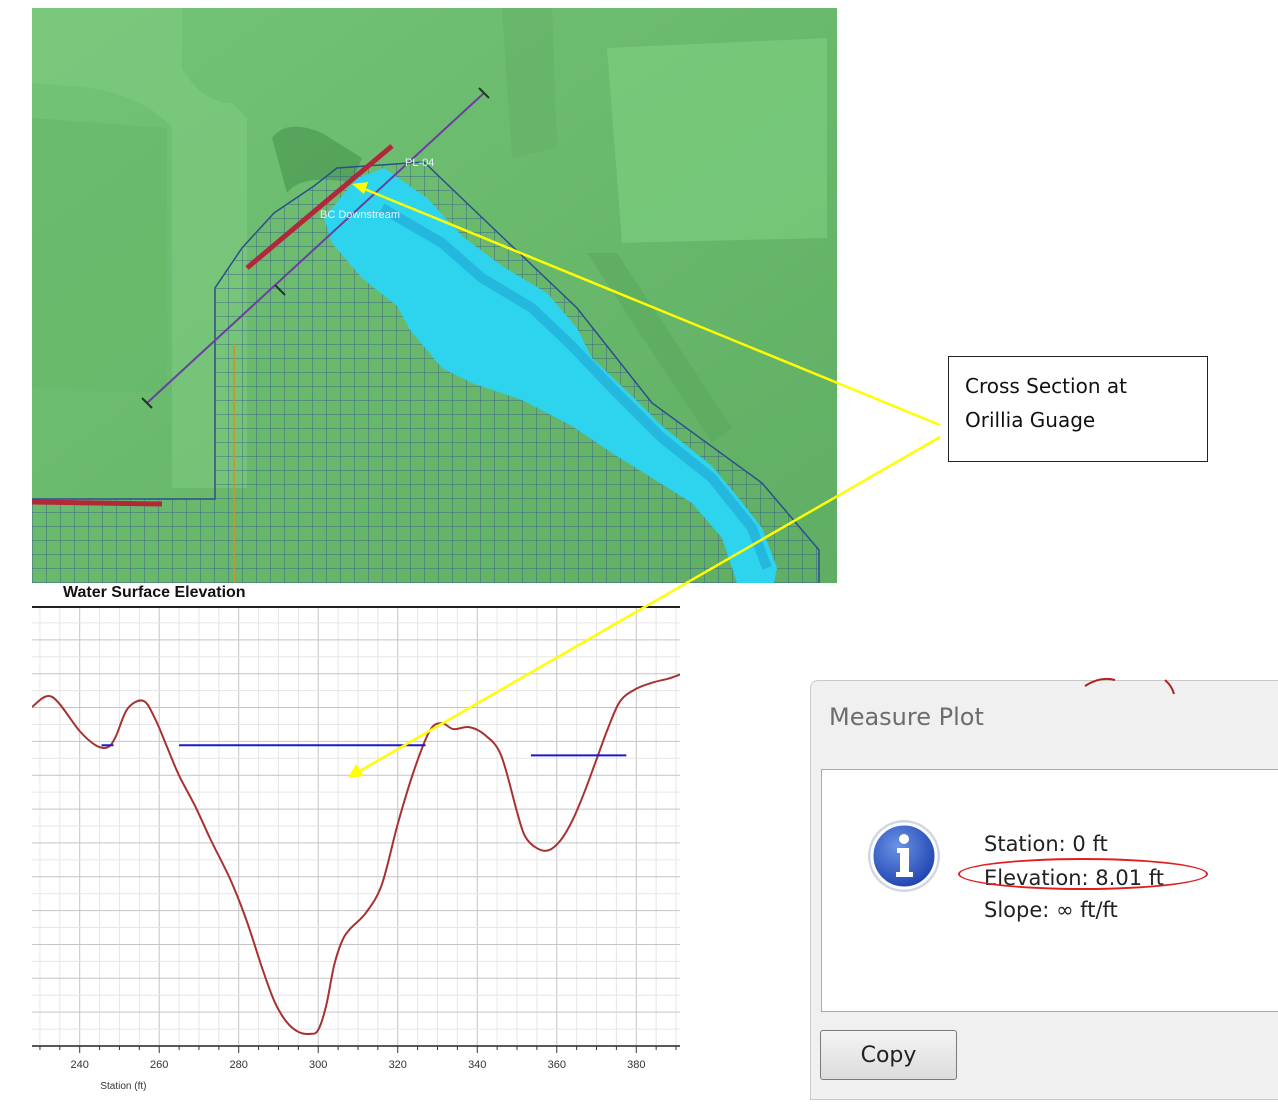 The width and height of the screenshot is (1278, 1110). What do you see at coordinates (318, 1065) in the screenshot?
I see `x-tick-label: 300` at bounding box center [318, 1065].